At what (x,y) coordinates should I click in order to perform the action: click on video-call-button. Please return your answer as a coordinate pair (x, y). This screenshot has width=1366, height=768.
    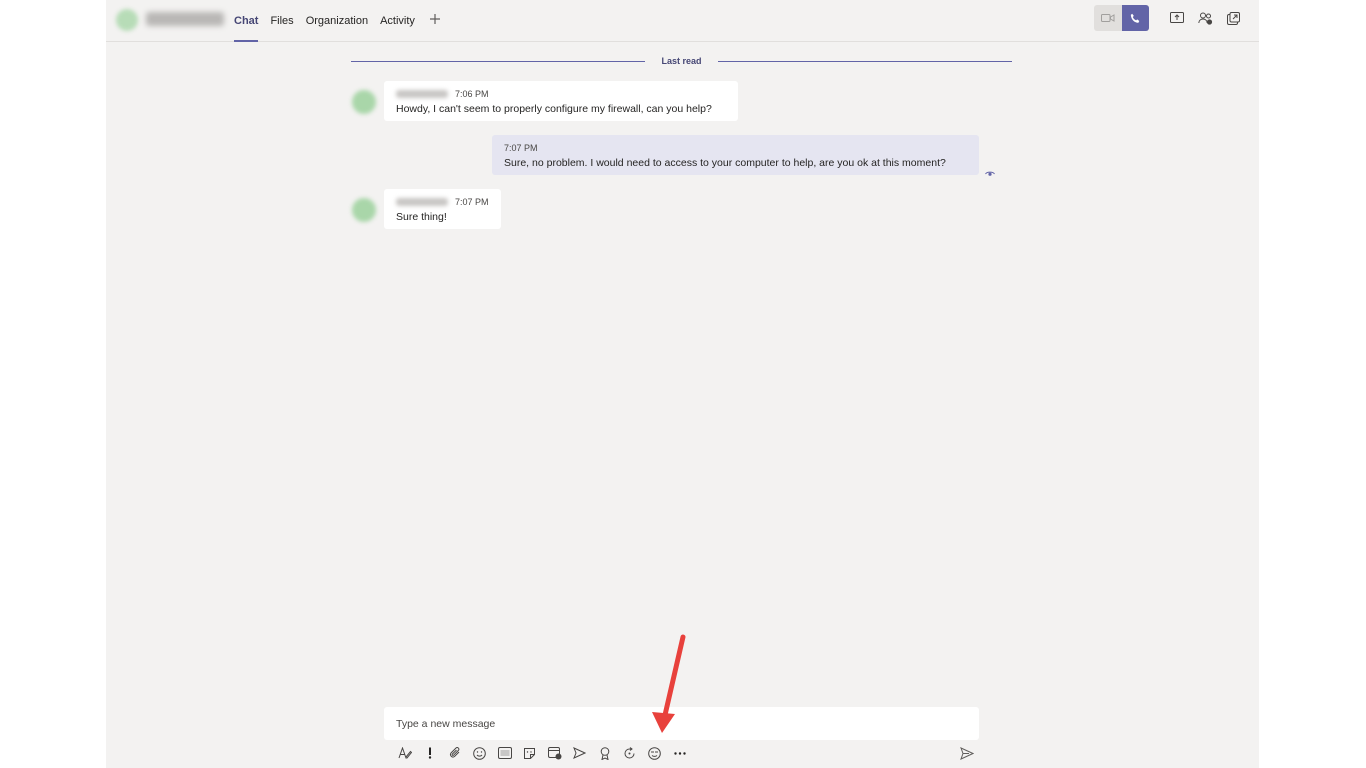
    Looking at the image, I should click on (1108, 18).